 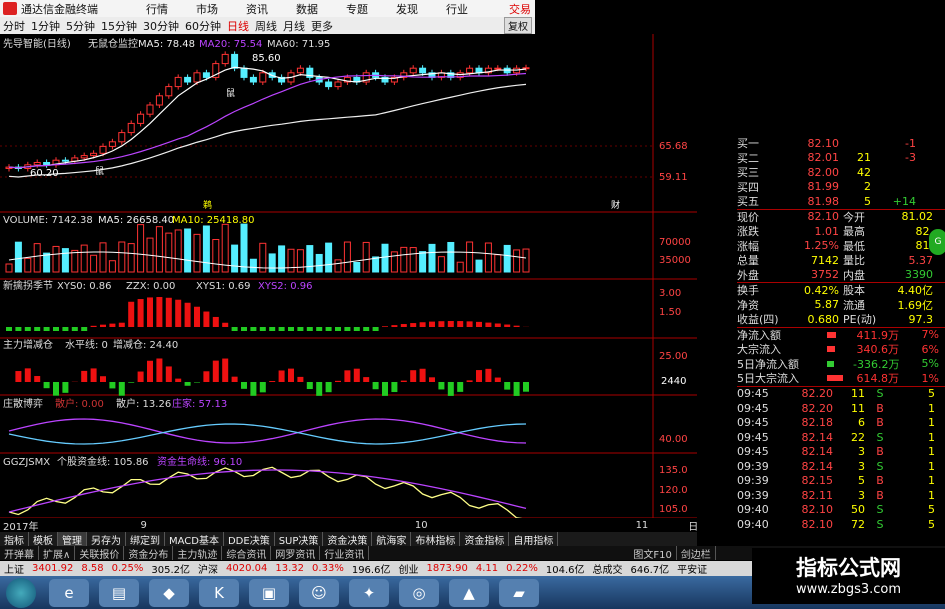 What do you see at coordinates (28, 344) in the screenshot?
I see `capital-label: 主力增减仓` at bounding box center [28, 344].